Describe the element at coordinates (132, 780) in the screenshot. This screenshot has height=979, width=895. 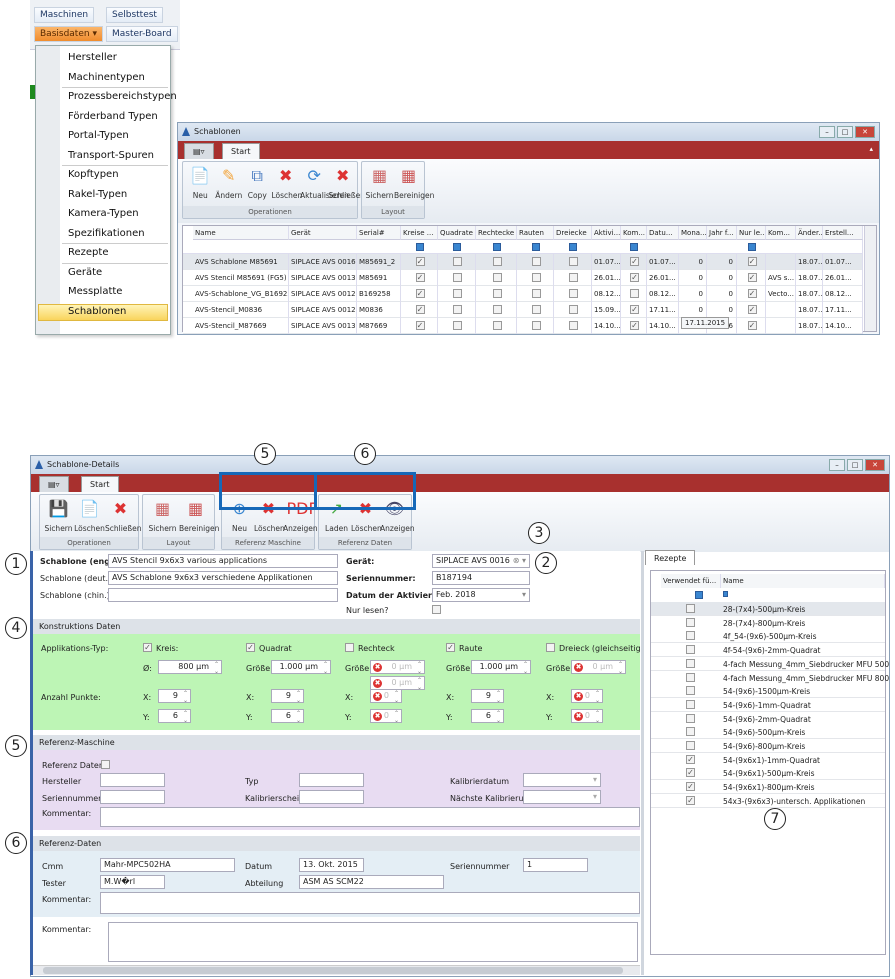
I see `hersteller-input` at that location.